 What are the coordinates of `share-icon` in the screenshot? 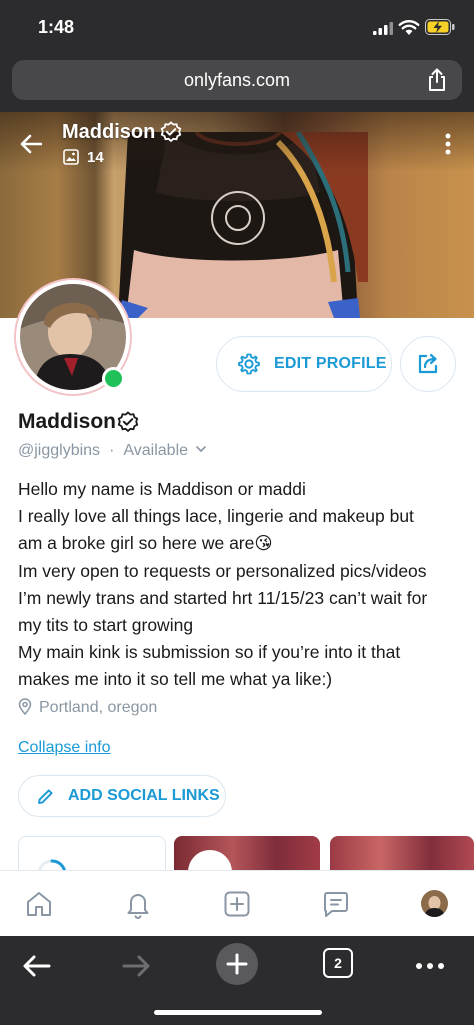 It's located at (437, 80).